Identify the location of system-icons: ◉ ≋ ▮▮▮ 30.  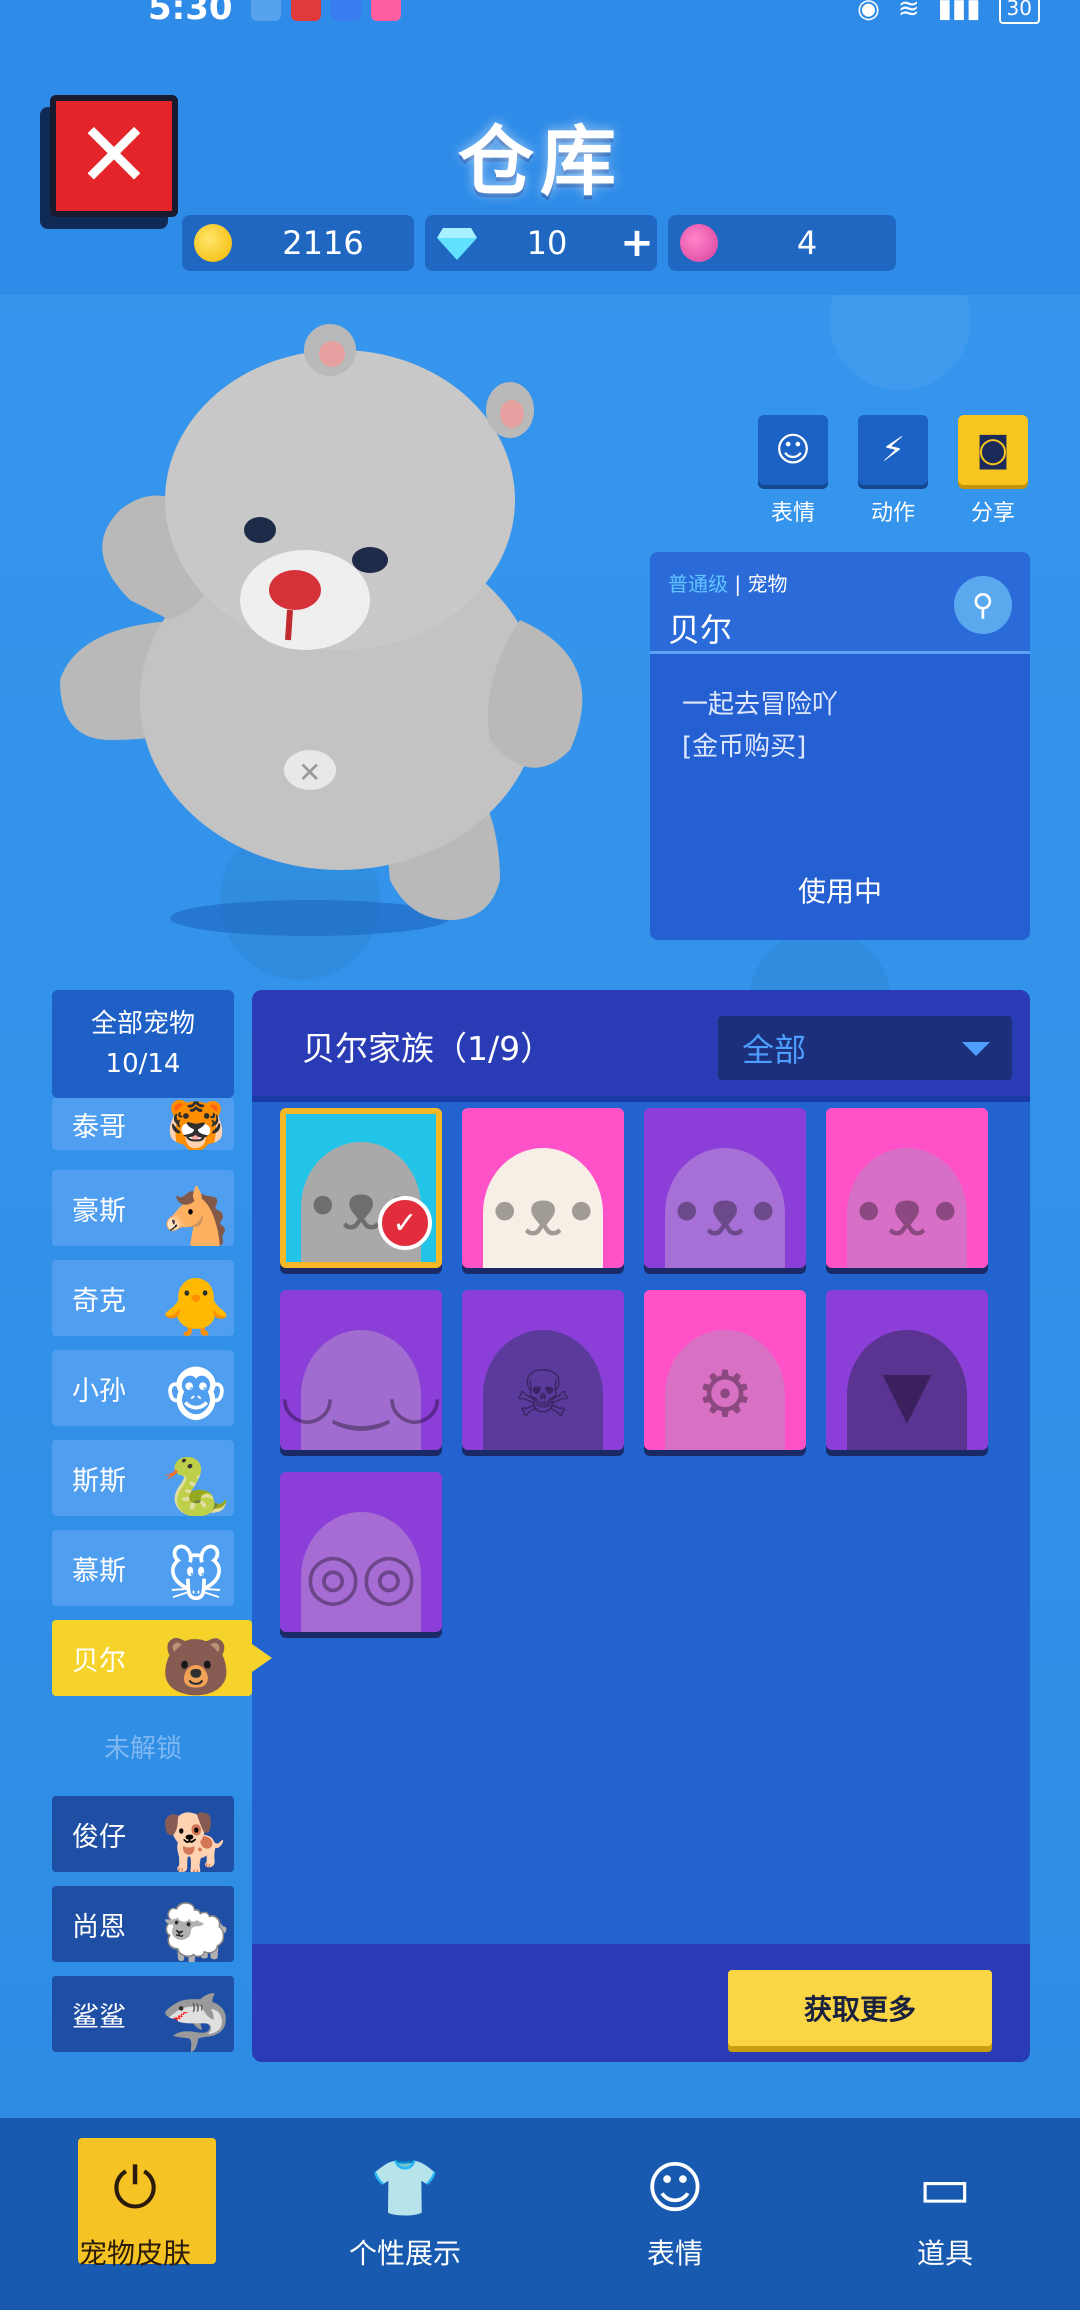
(948, 12).